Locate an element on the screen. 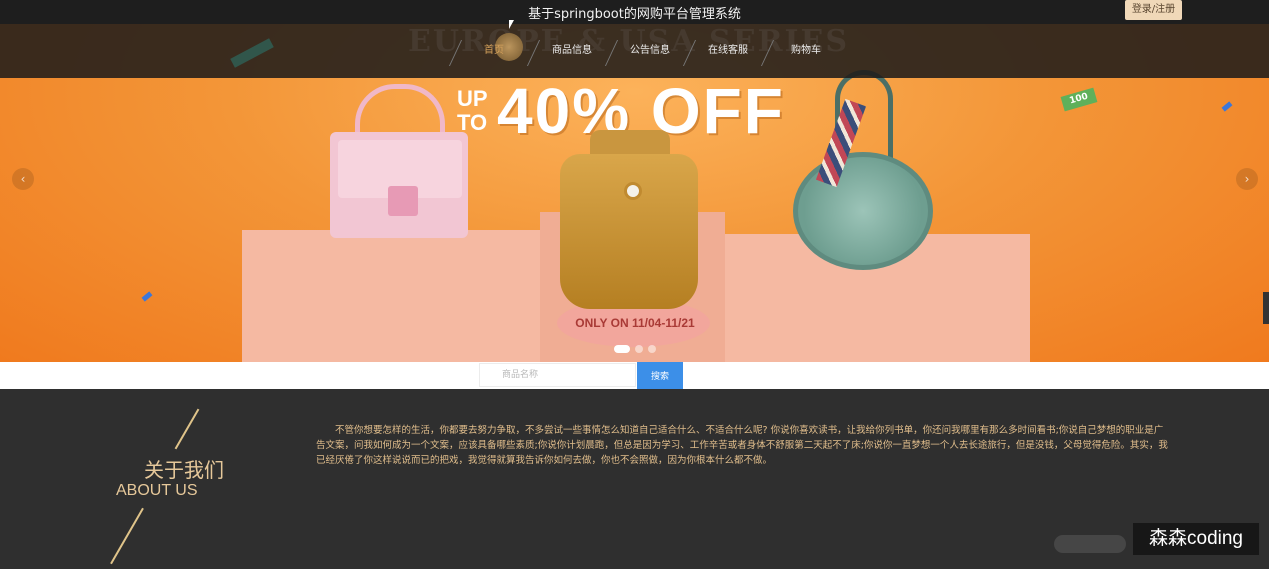 The width and height of the screenshot is (1269, 569). carousel-indicators is located at coordinates (635, 349).